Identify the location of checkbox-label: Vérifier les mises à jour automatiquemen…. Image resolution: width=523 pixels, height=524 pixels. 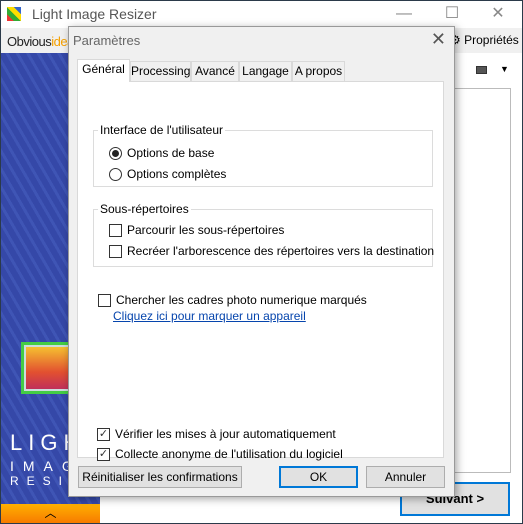
(225, 434).